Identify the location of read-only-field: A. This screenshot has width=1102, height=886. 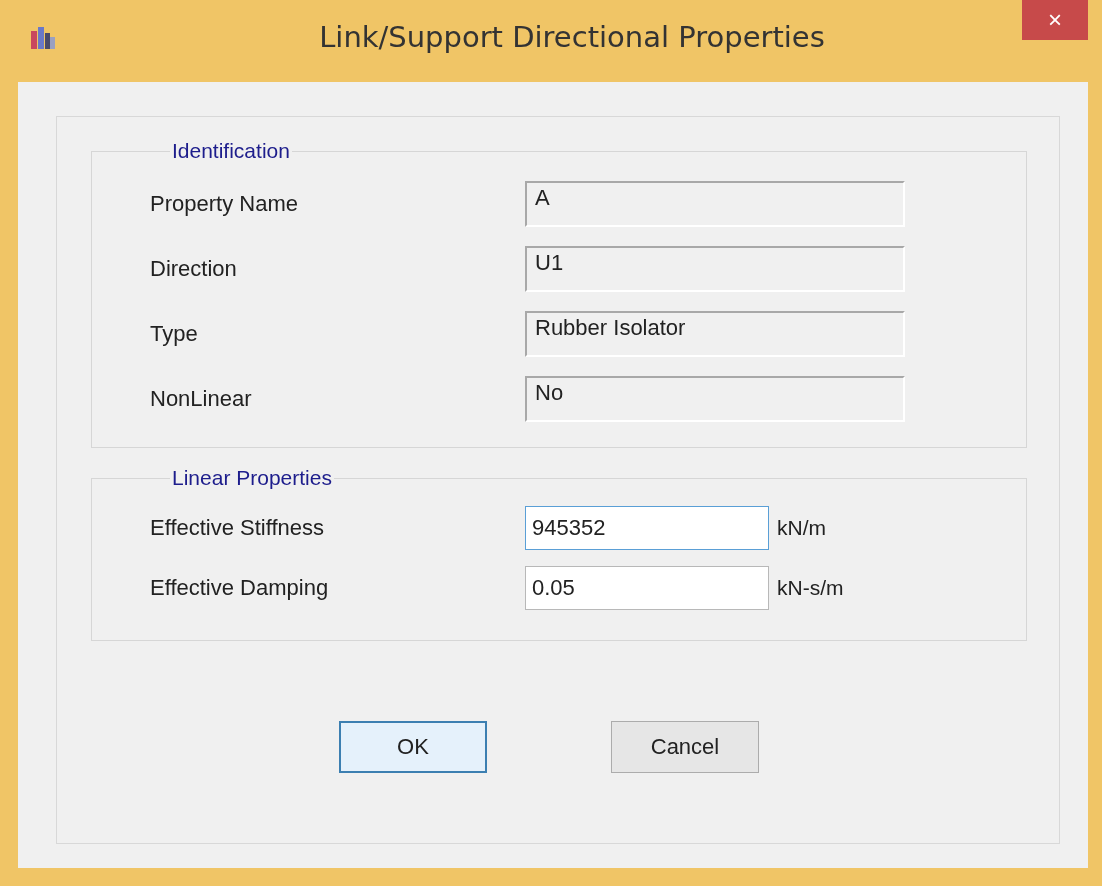
(715, 203).